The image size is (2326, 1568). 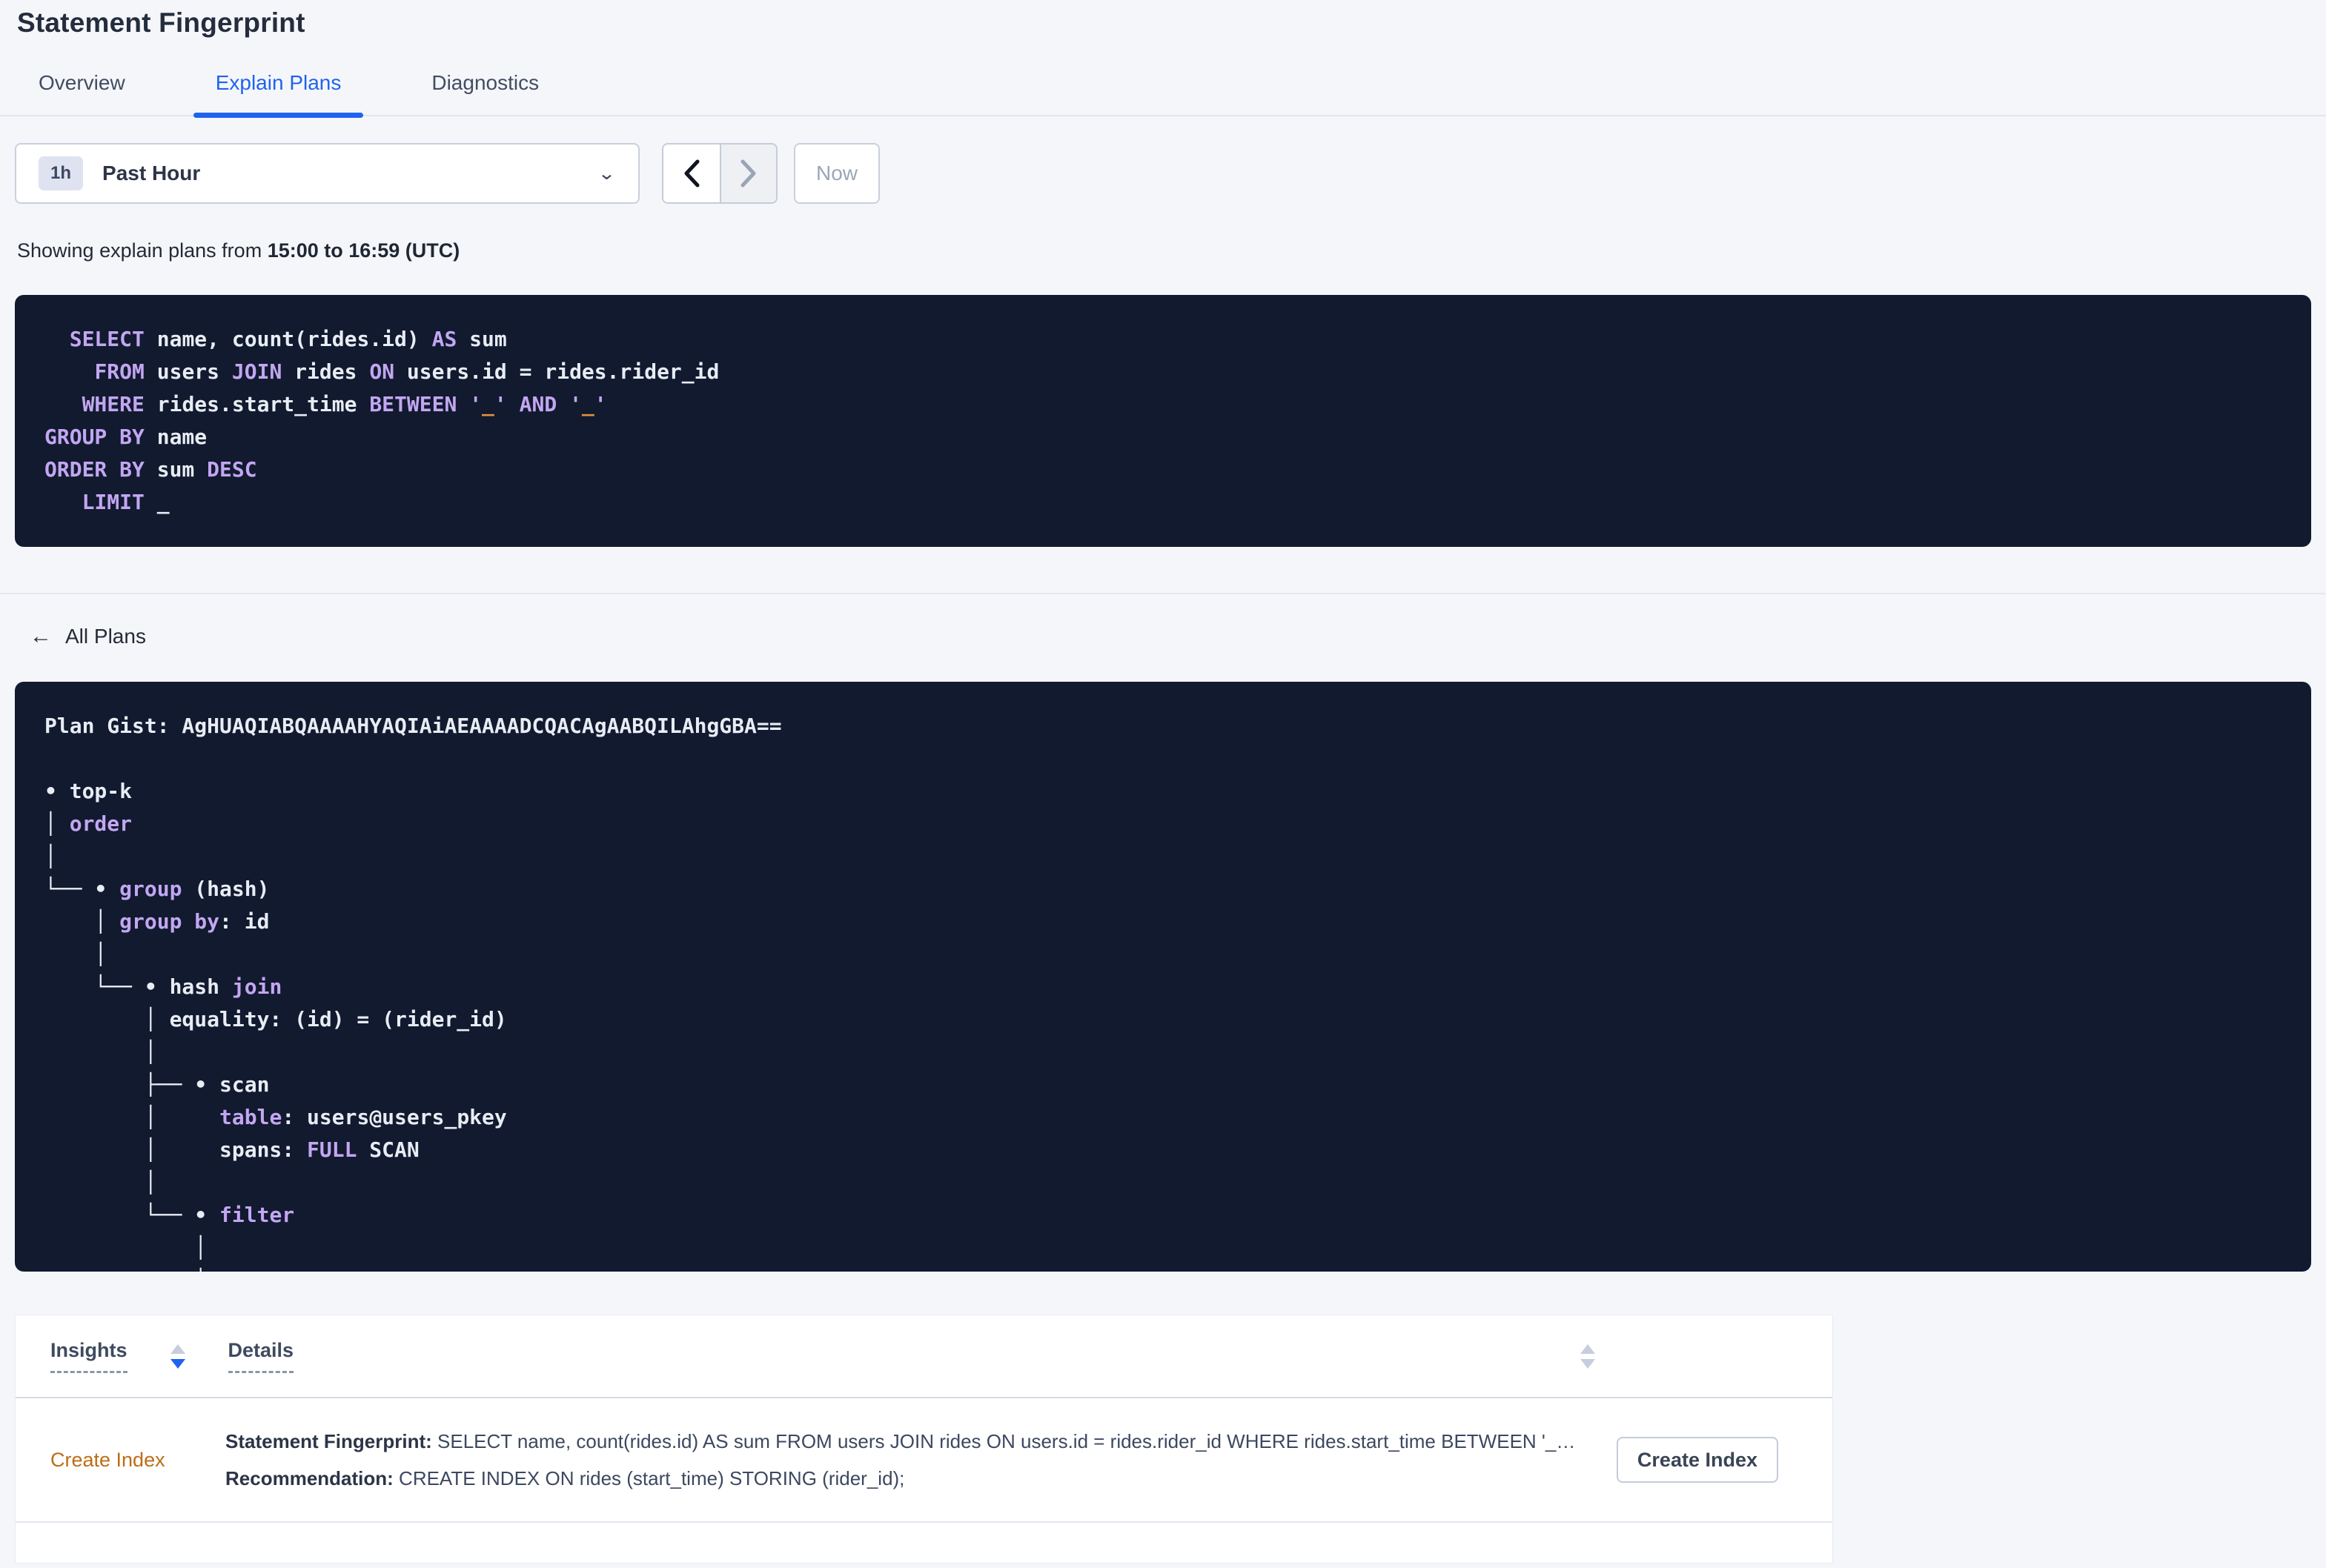 I want to click on chevron-left-icon, so click(x=692, y=173).